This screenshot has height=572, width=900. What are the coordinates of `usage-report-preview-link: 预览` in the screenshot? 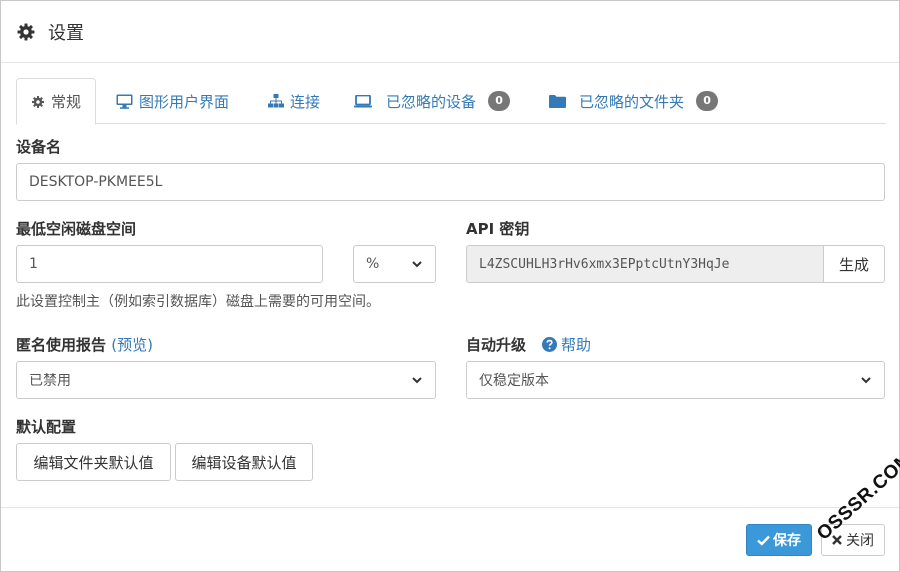 It's located at (132, 345).